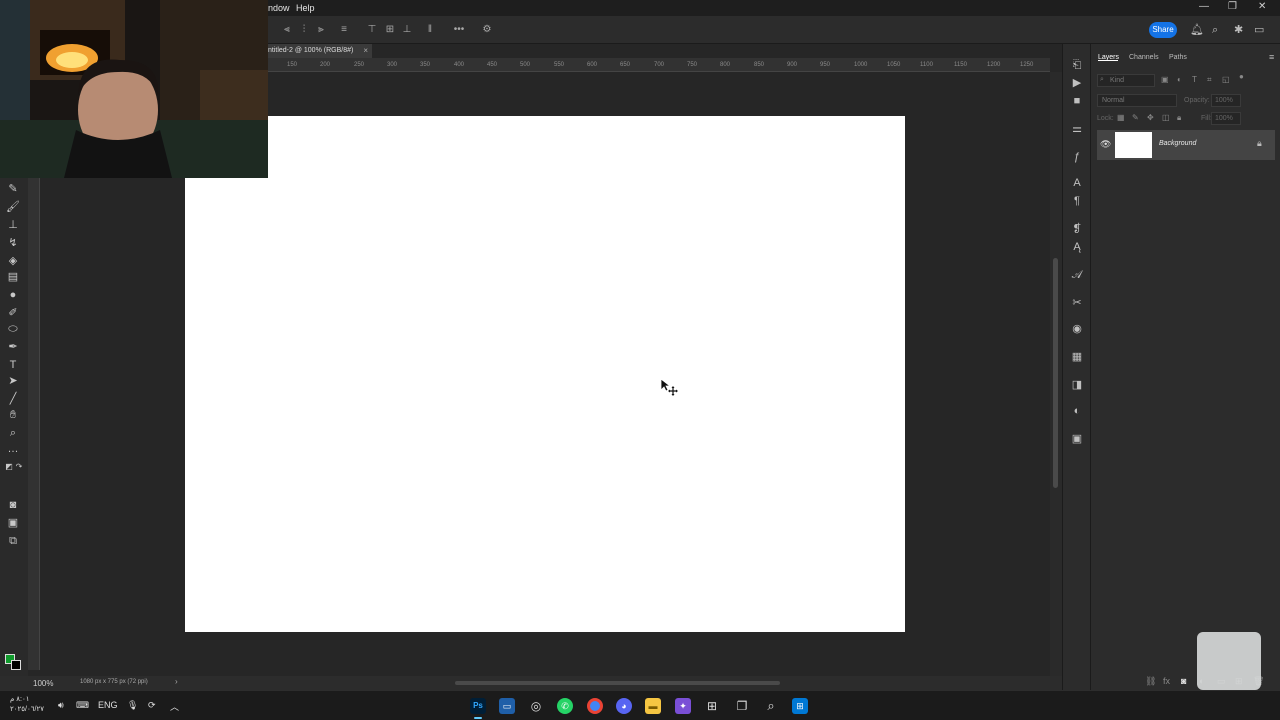 This screenshot has height=720, width=1280. Describe the element at coordinates (13, 313) in the screenshot. I see `dodge-tool-icon: ✐` at that location.